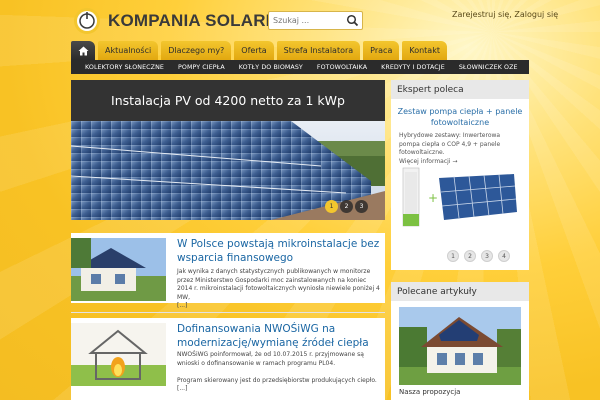 This screenshot has height=400, width=600. What do you see at coordinates (413, 67) in the screenshot?
I see `subnav-kredyty: Kredyty i dotacje` at bounding box center [413, 67].